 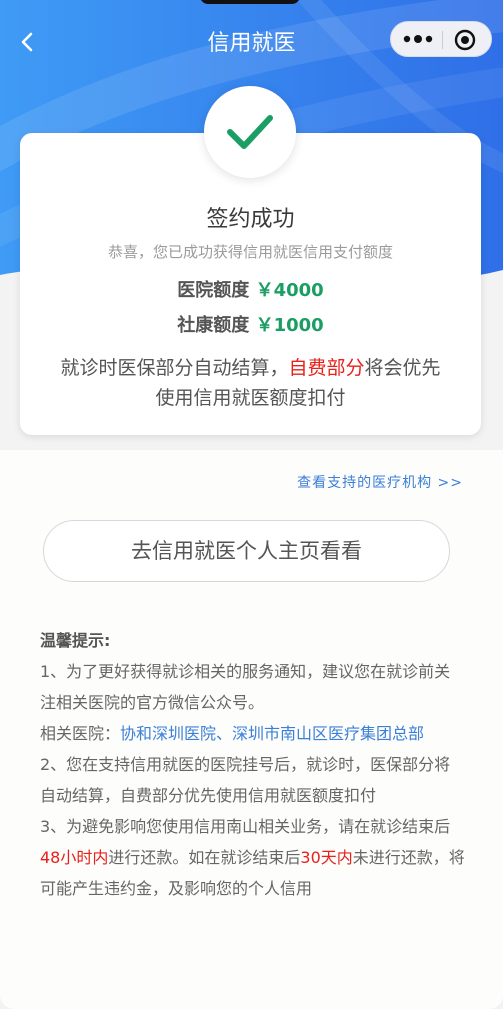 What do you see at coordinates (326, 368) in the screenshot?
I see `self-pay-highlight: 自费部分` at bounding box center [326, 368].